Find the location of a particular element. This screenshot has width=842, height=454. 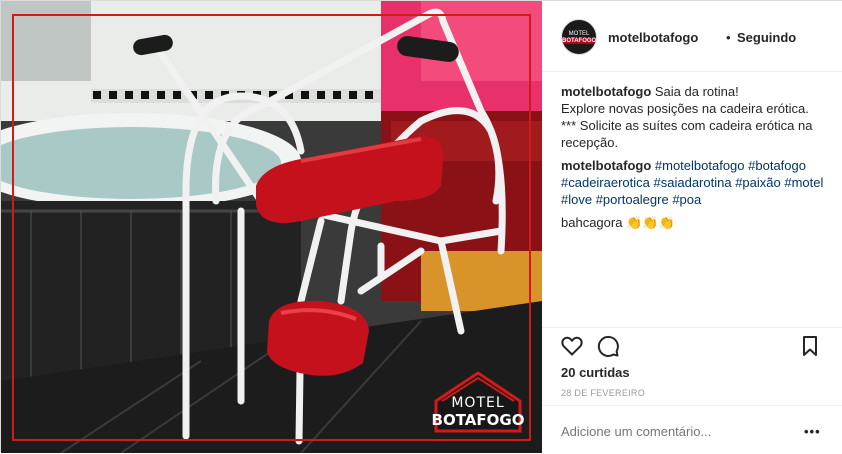

hashtag-link: #cadeiraerotica is located at coordinates (605, 182).